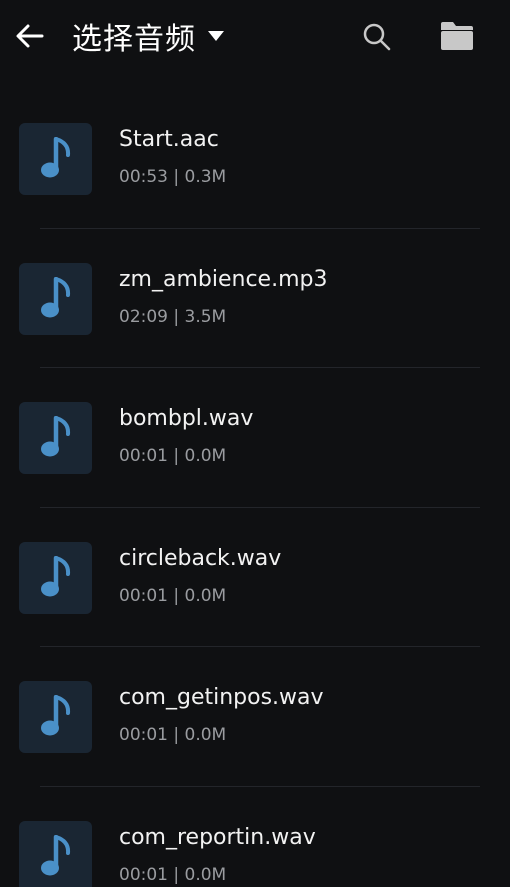 The width and height of the screenshot is (510, 887). Describe the element at coordinates (255, 36) in the screenshot. I see `top-bar: 选择音频` at that location.